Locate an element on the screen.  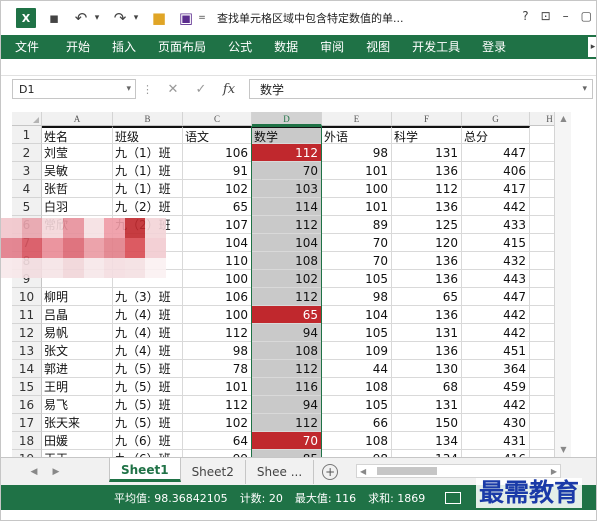
cell-total: 415 is located at coordinates (496, 243).